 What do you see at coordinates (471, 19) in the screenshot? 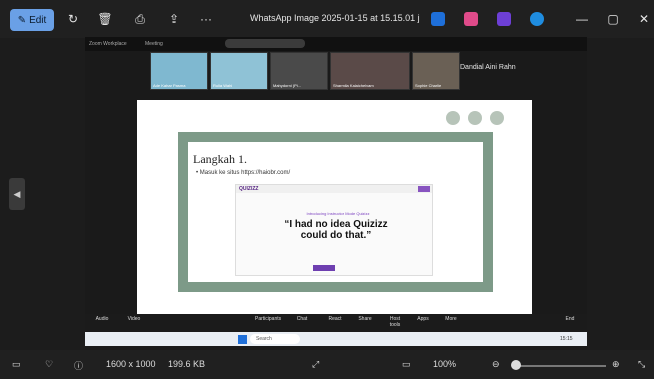
I see `clipchamp-icon` at bounding box center [471, 19].